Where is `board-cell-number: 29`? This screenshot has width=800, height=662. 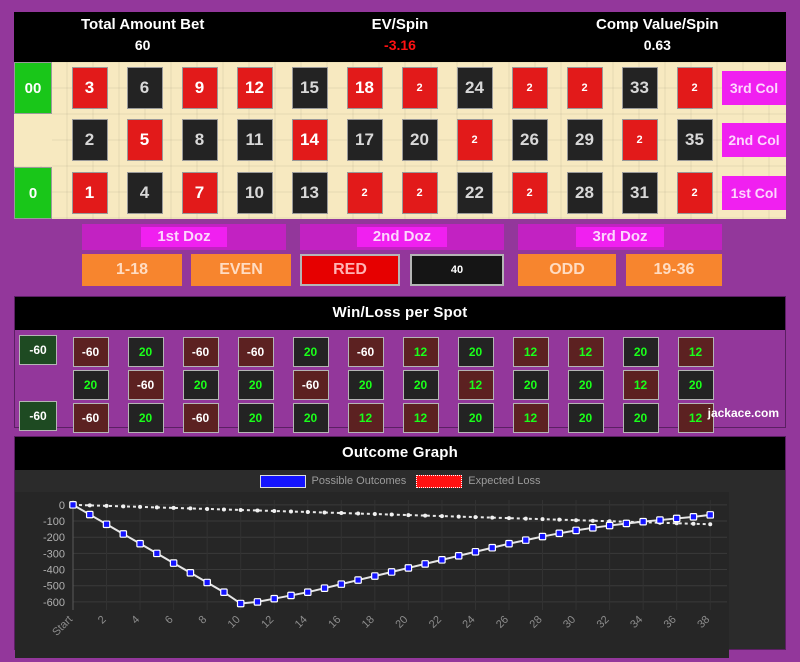 board-cell-number: 29 is located at coordinates (584, 140).